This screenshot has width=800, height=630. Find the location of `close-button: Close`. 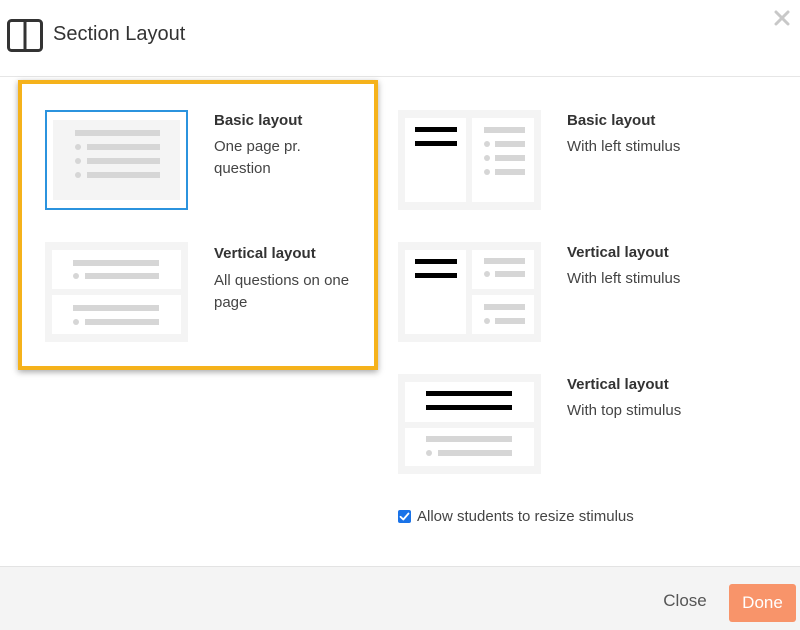

close-button: Close is located at coordinates (685, 601).